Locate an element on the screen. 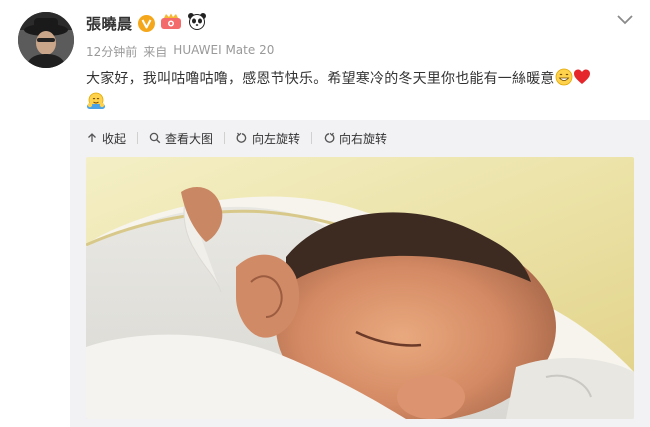 Image resolution: width=650 pixels, height=427 pixels. crown-member-icon is located at coordinates (171, 23).